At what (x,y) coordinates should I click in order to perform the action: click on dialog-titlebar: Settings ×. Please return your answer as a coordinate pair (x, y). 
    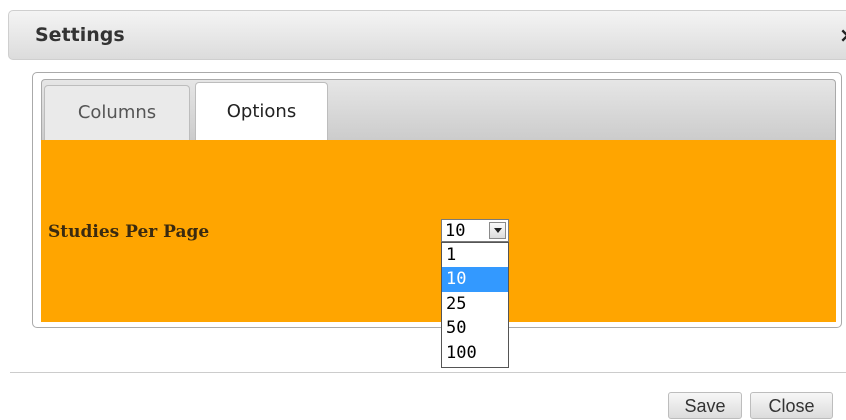
    Looking at the image, I should click on (427, 35).